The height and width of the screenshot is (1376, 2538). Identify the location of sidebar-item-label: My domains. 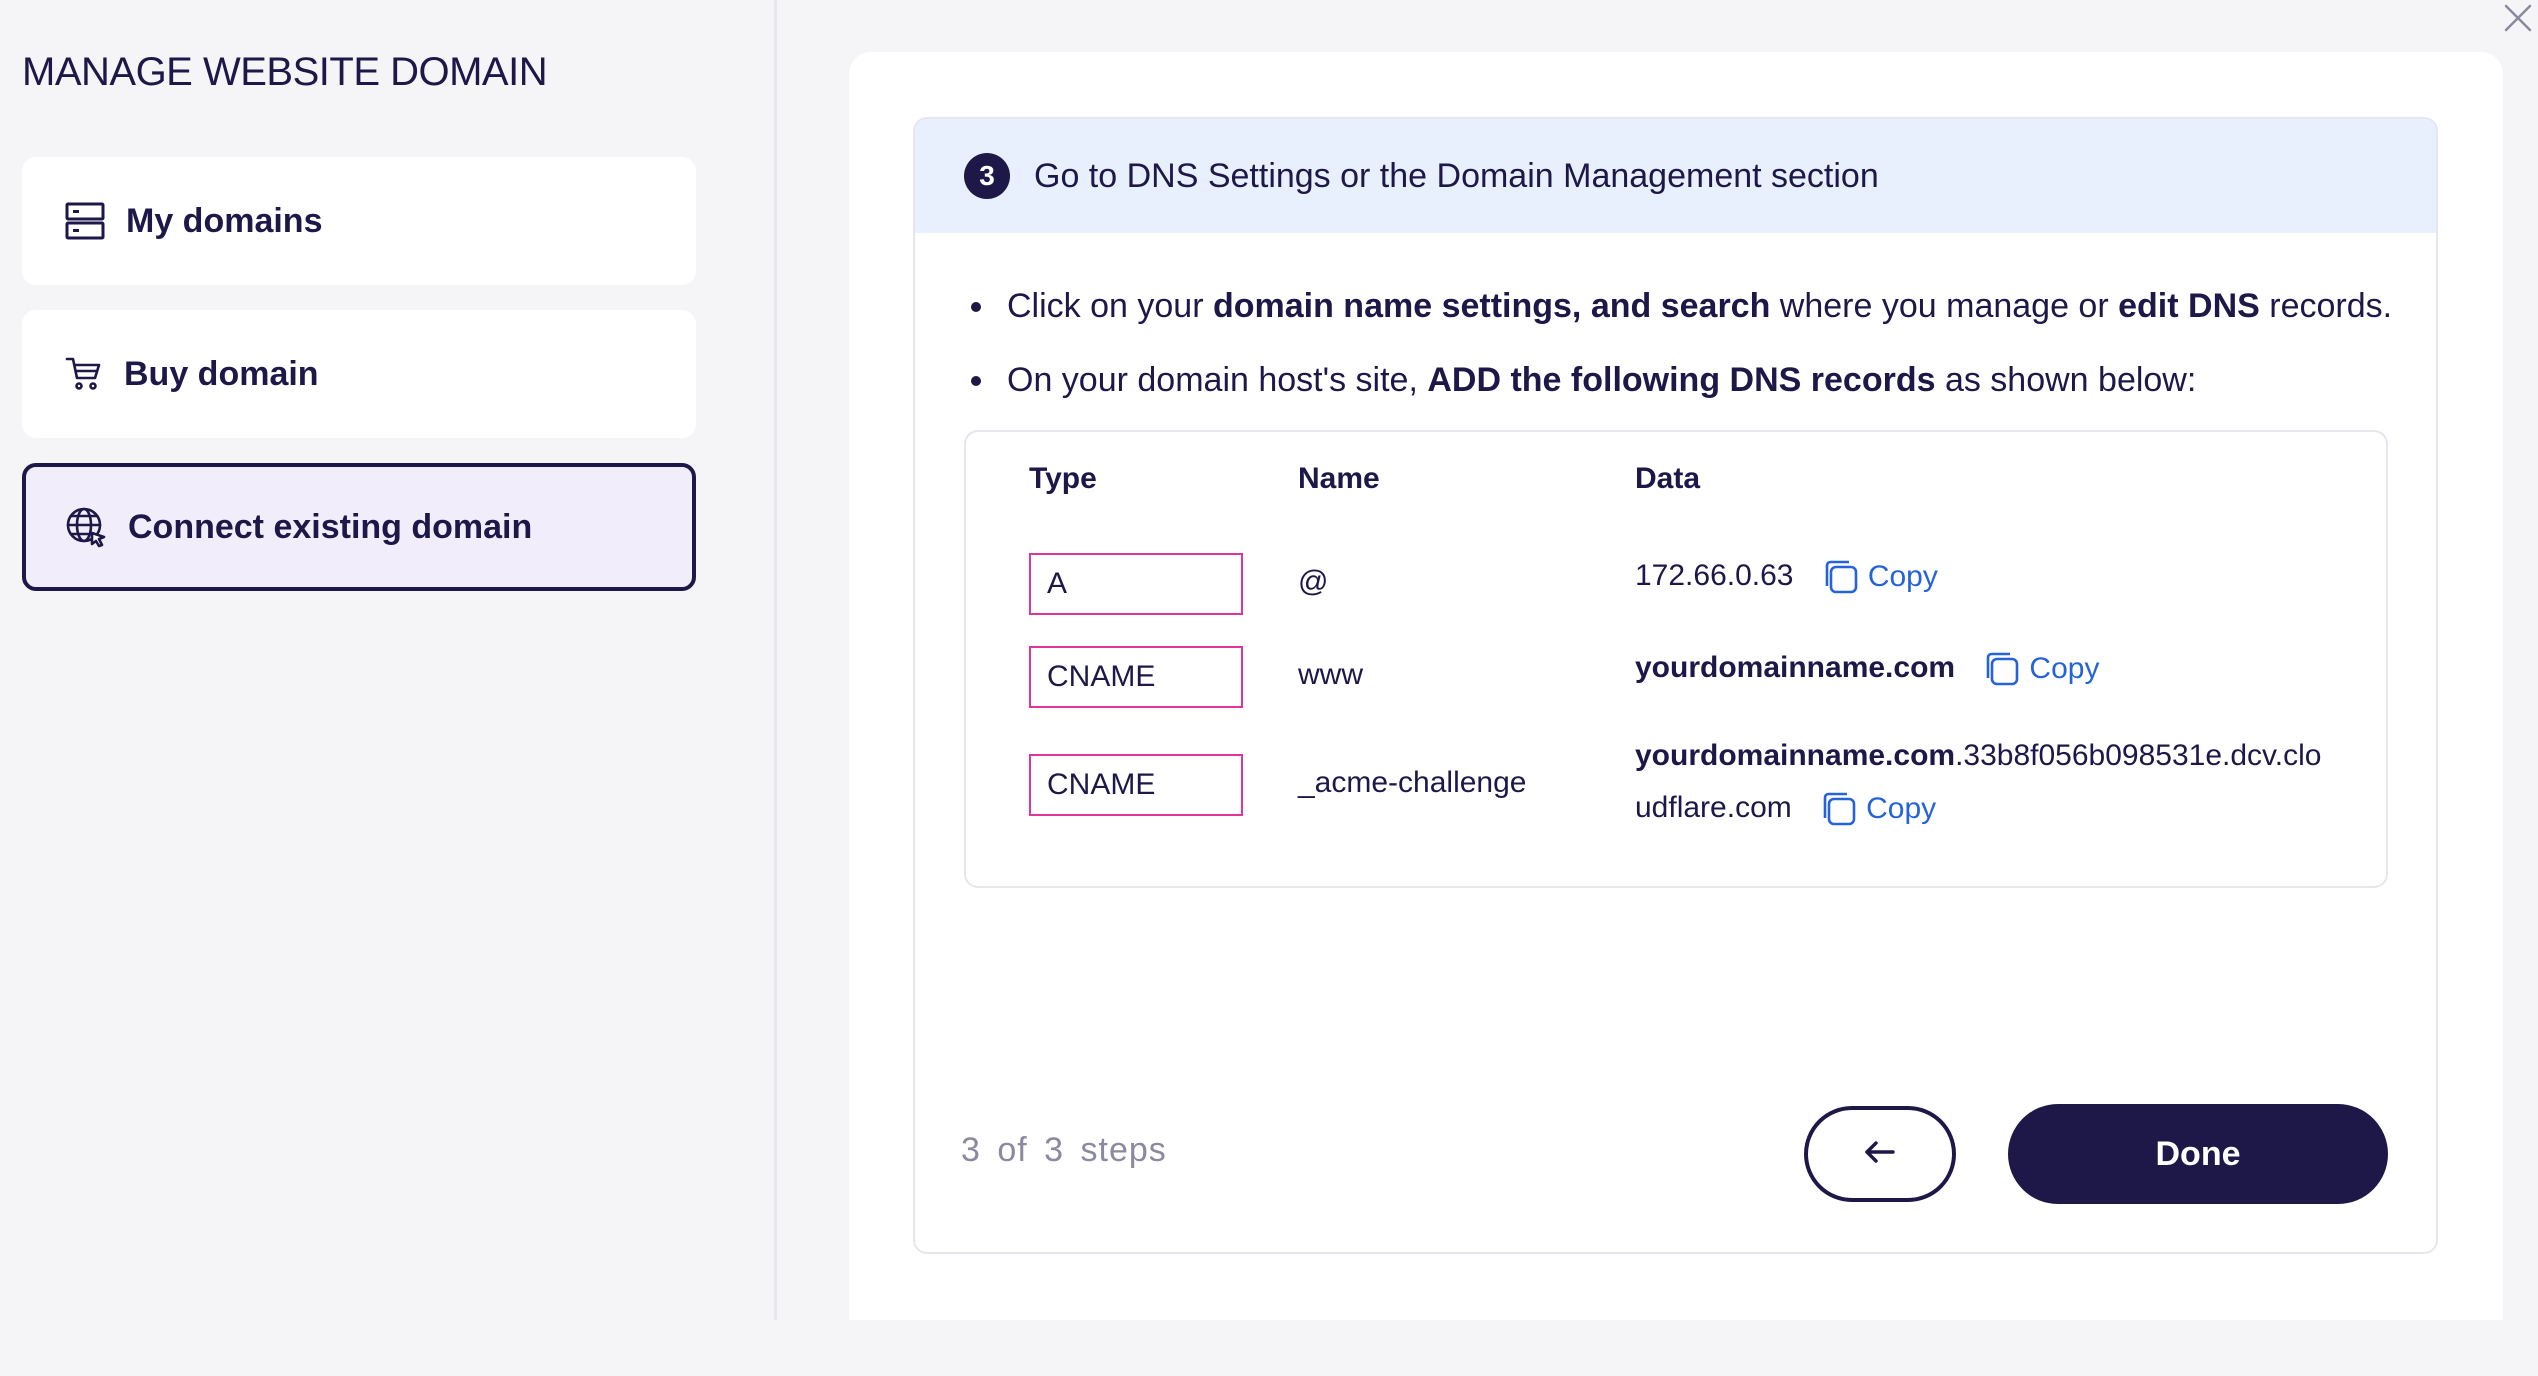
(224, 220).